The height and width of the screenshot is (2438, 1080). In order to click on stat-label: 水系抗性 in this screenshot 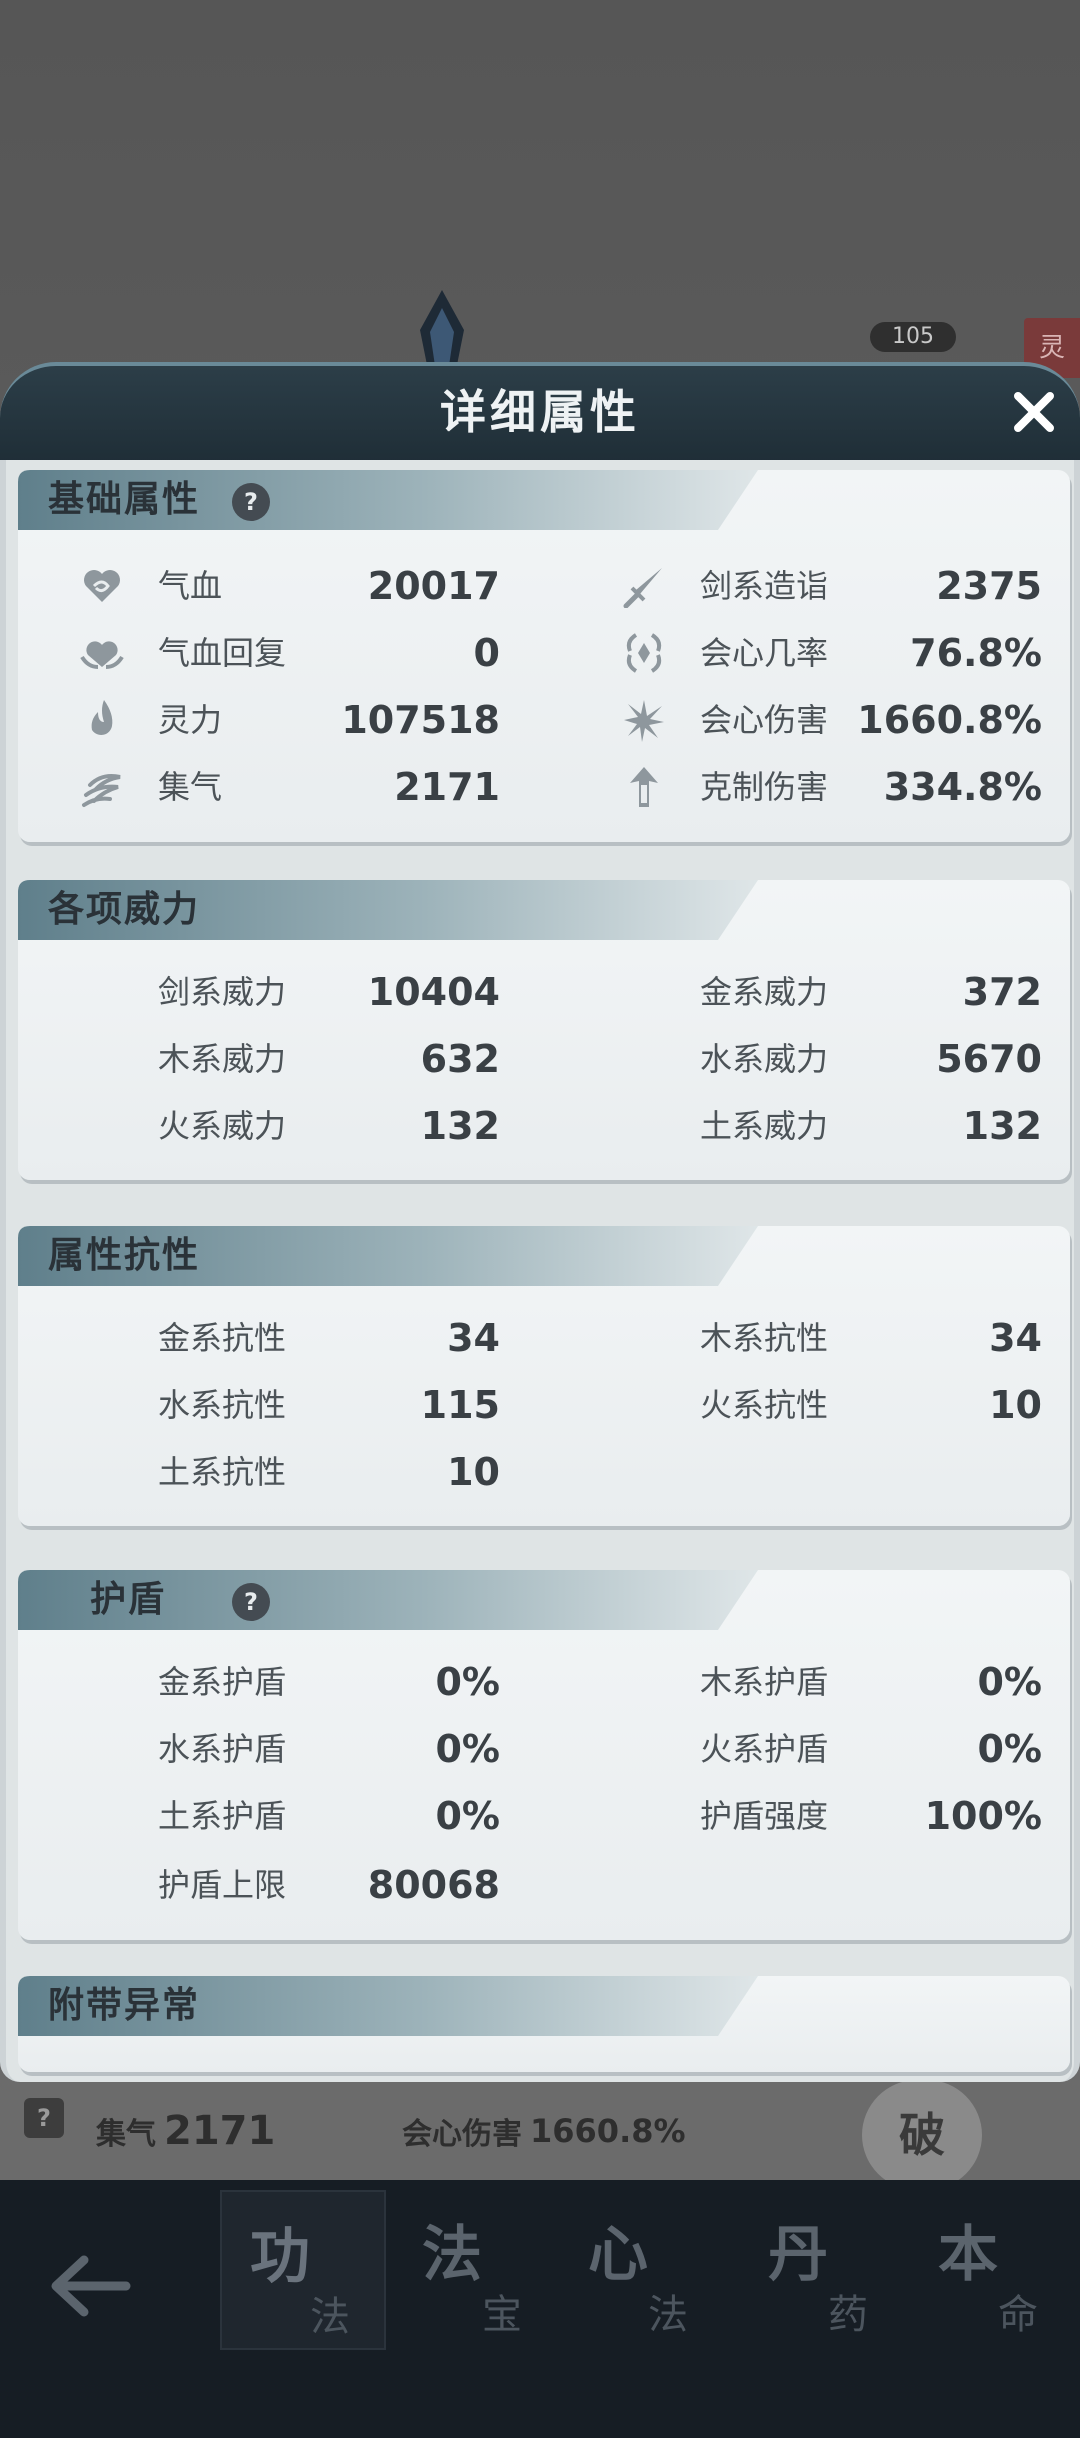, I will do `click(222, 1405)`.